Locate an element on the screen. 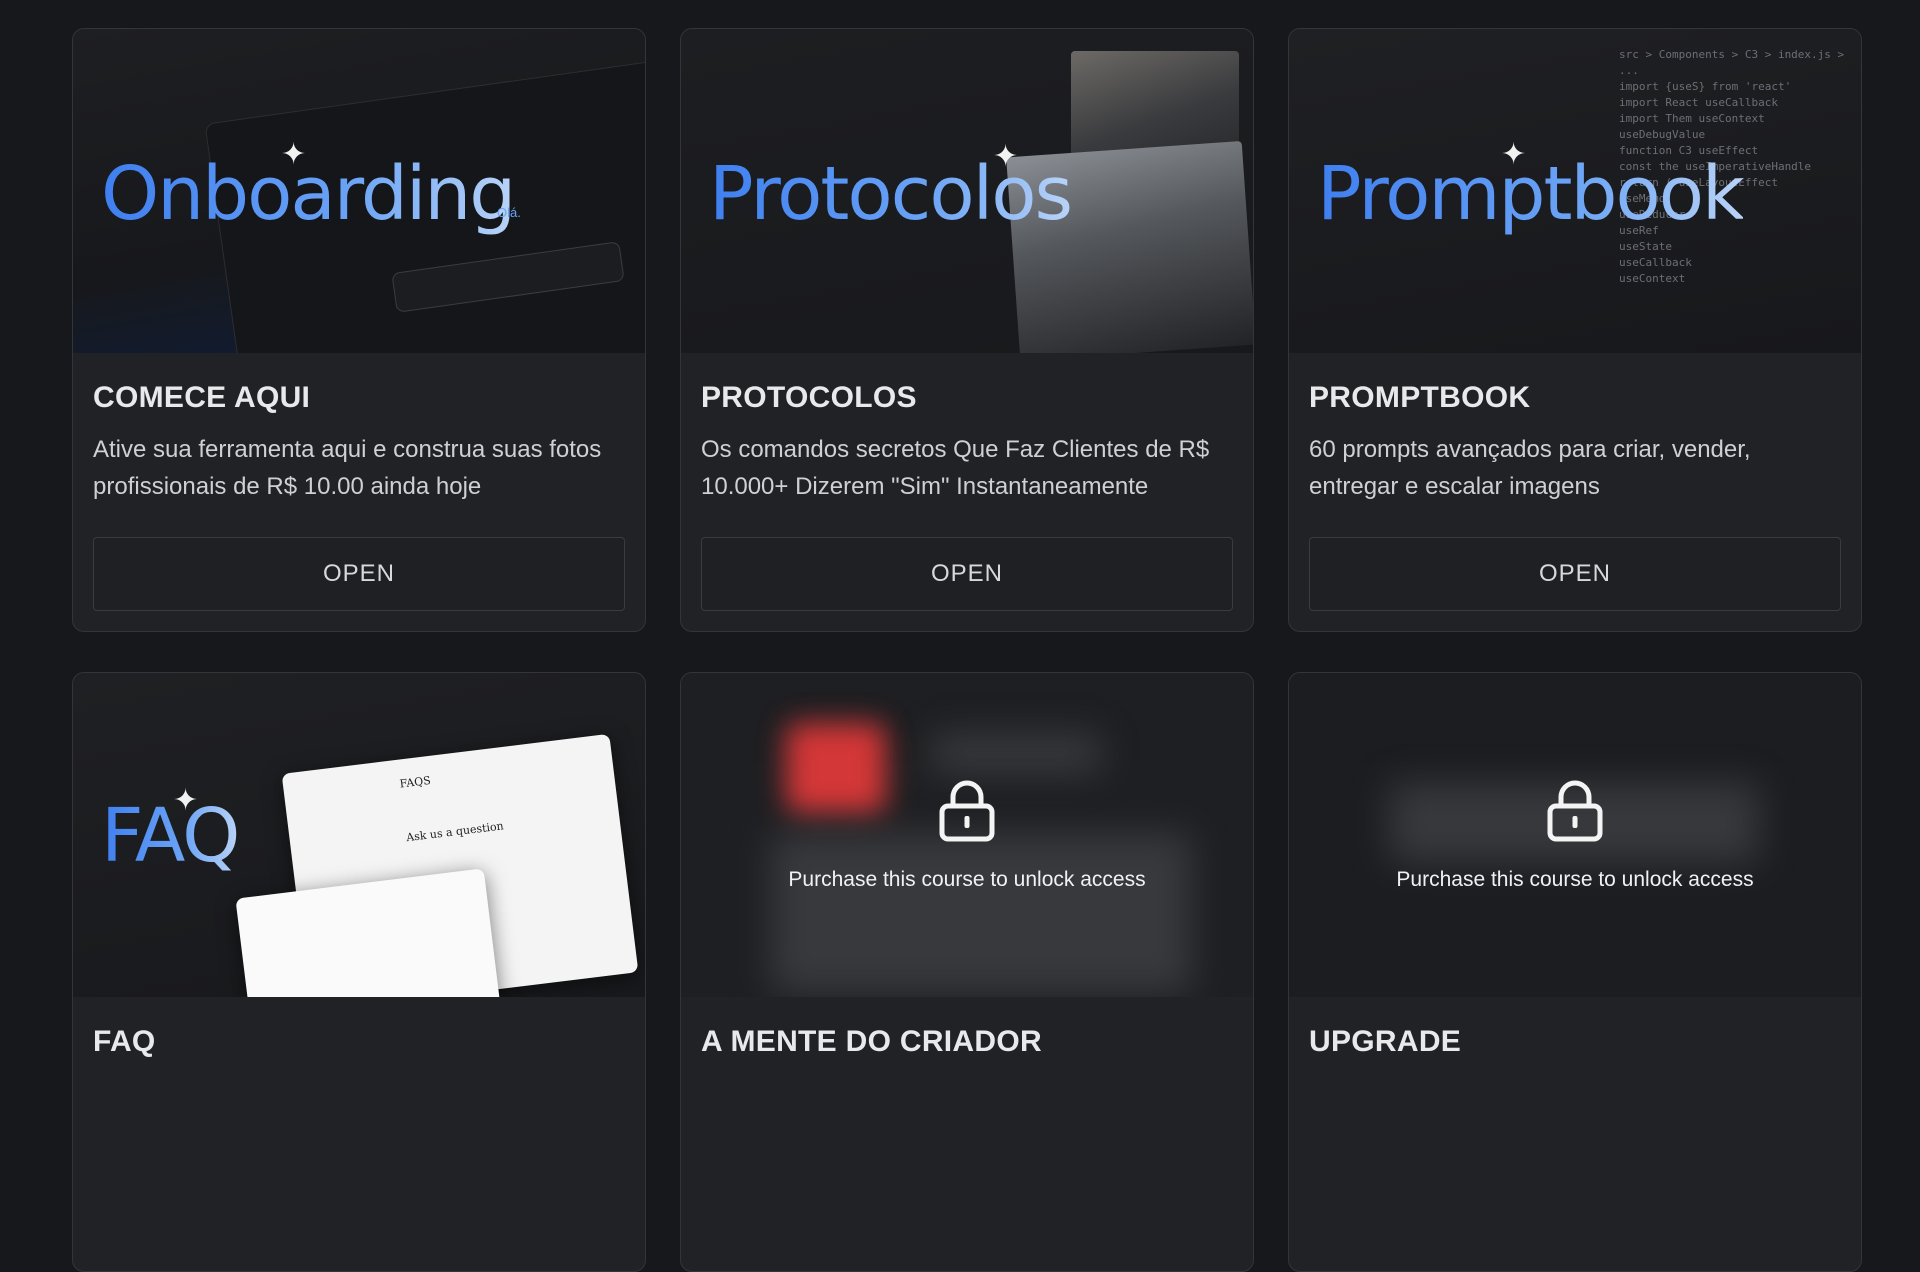 The image size is (1920, 1272). thumbnail-faq: FAQS Ask us a question ✦ FAQ is located at coordinates (359, 835).